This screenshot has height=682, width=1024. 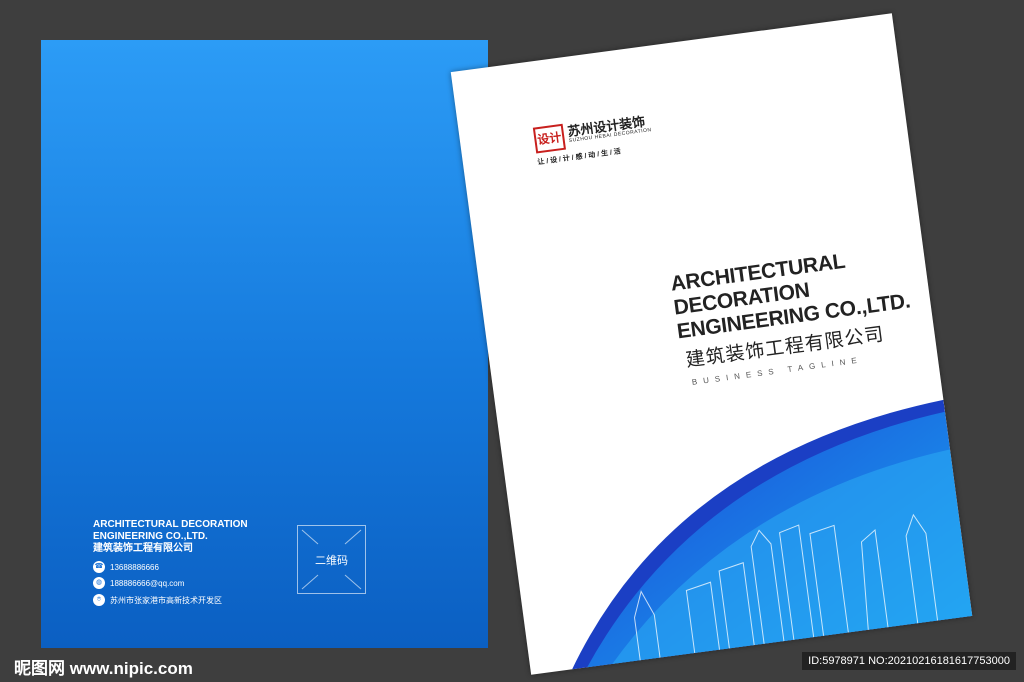 I want to click on qr-code-placeholder: 二维码, so click(x=331, y=559).